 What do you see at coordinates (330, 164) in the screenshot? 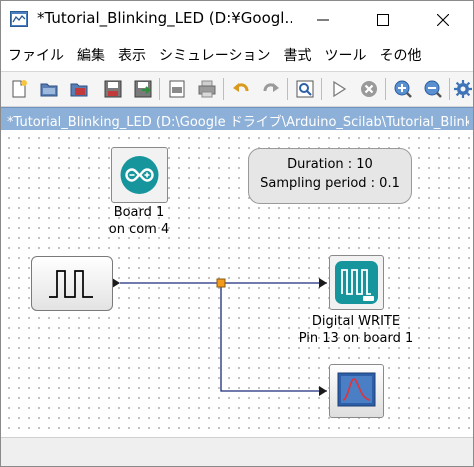
I see `duration-text: Duration : 10` at bounding box center [330, 164].